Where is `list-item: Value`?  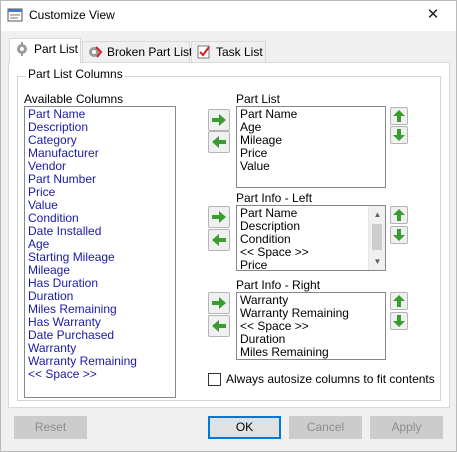
list-item: Value is located at coordinates (312, 166).